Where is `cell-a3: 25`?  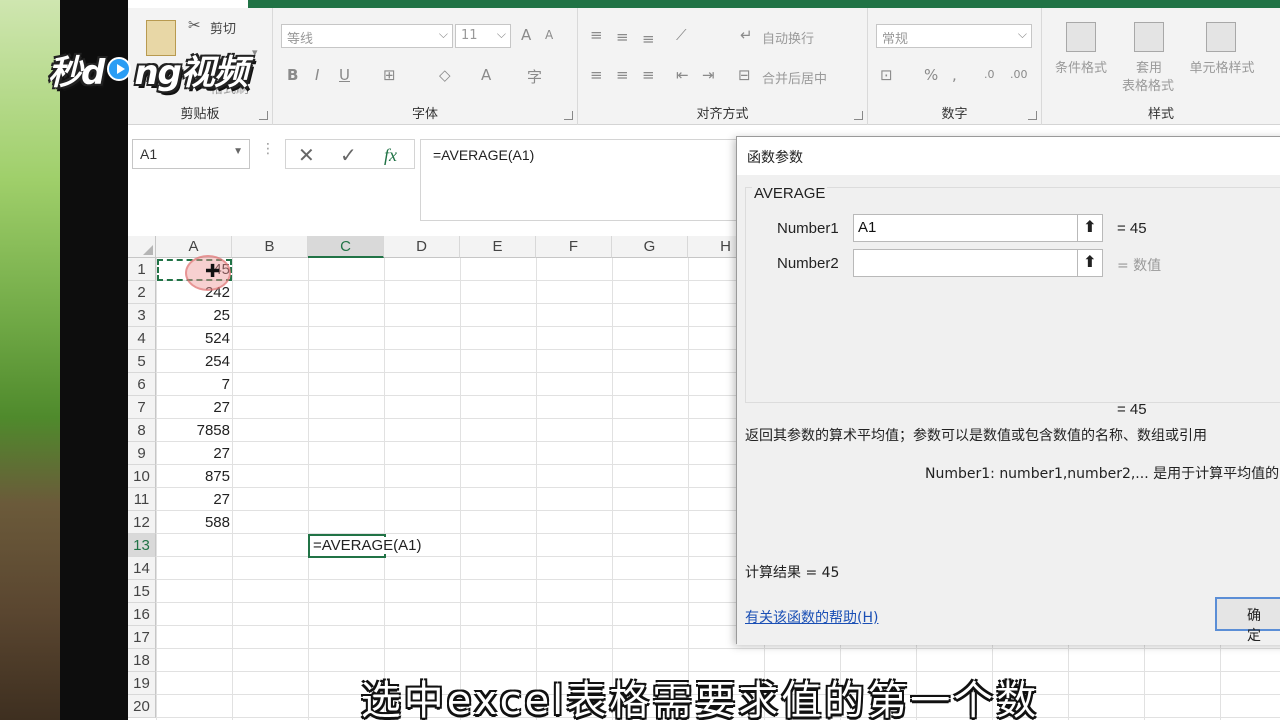 cell-a3: 25 is located at coordinates (194, 315).